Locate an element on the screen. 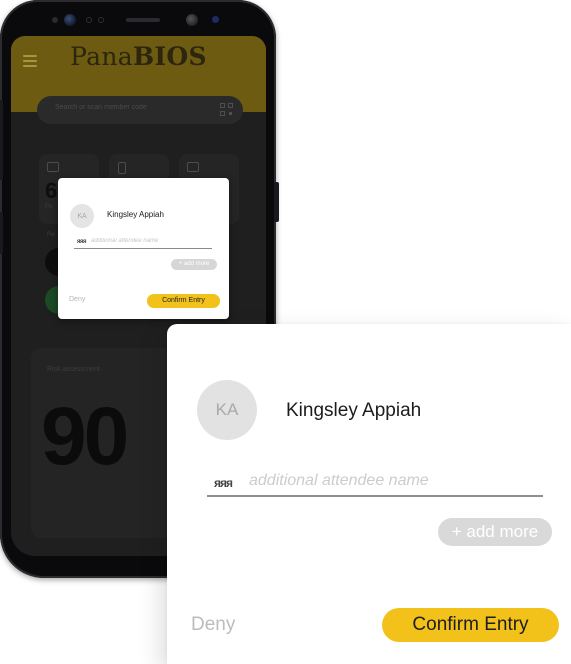  side-button is located at coordinates (276, 202).